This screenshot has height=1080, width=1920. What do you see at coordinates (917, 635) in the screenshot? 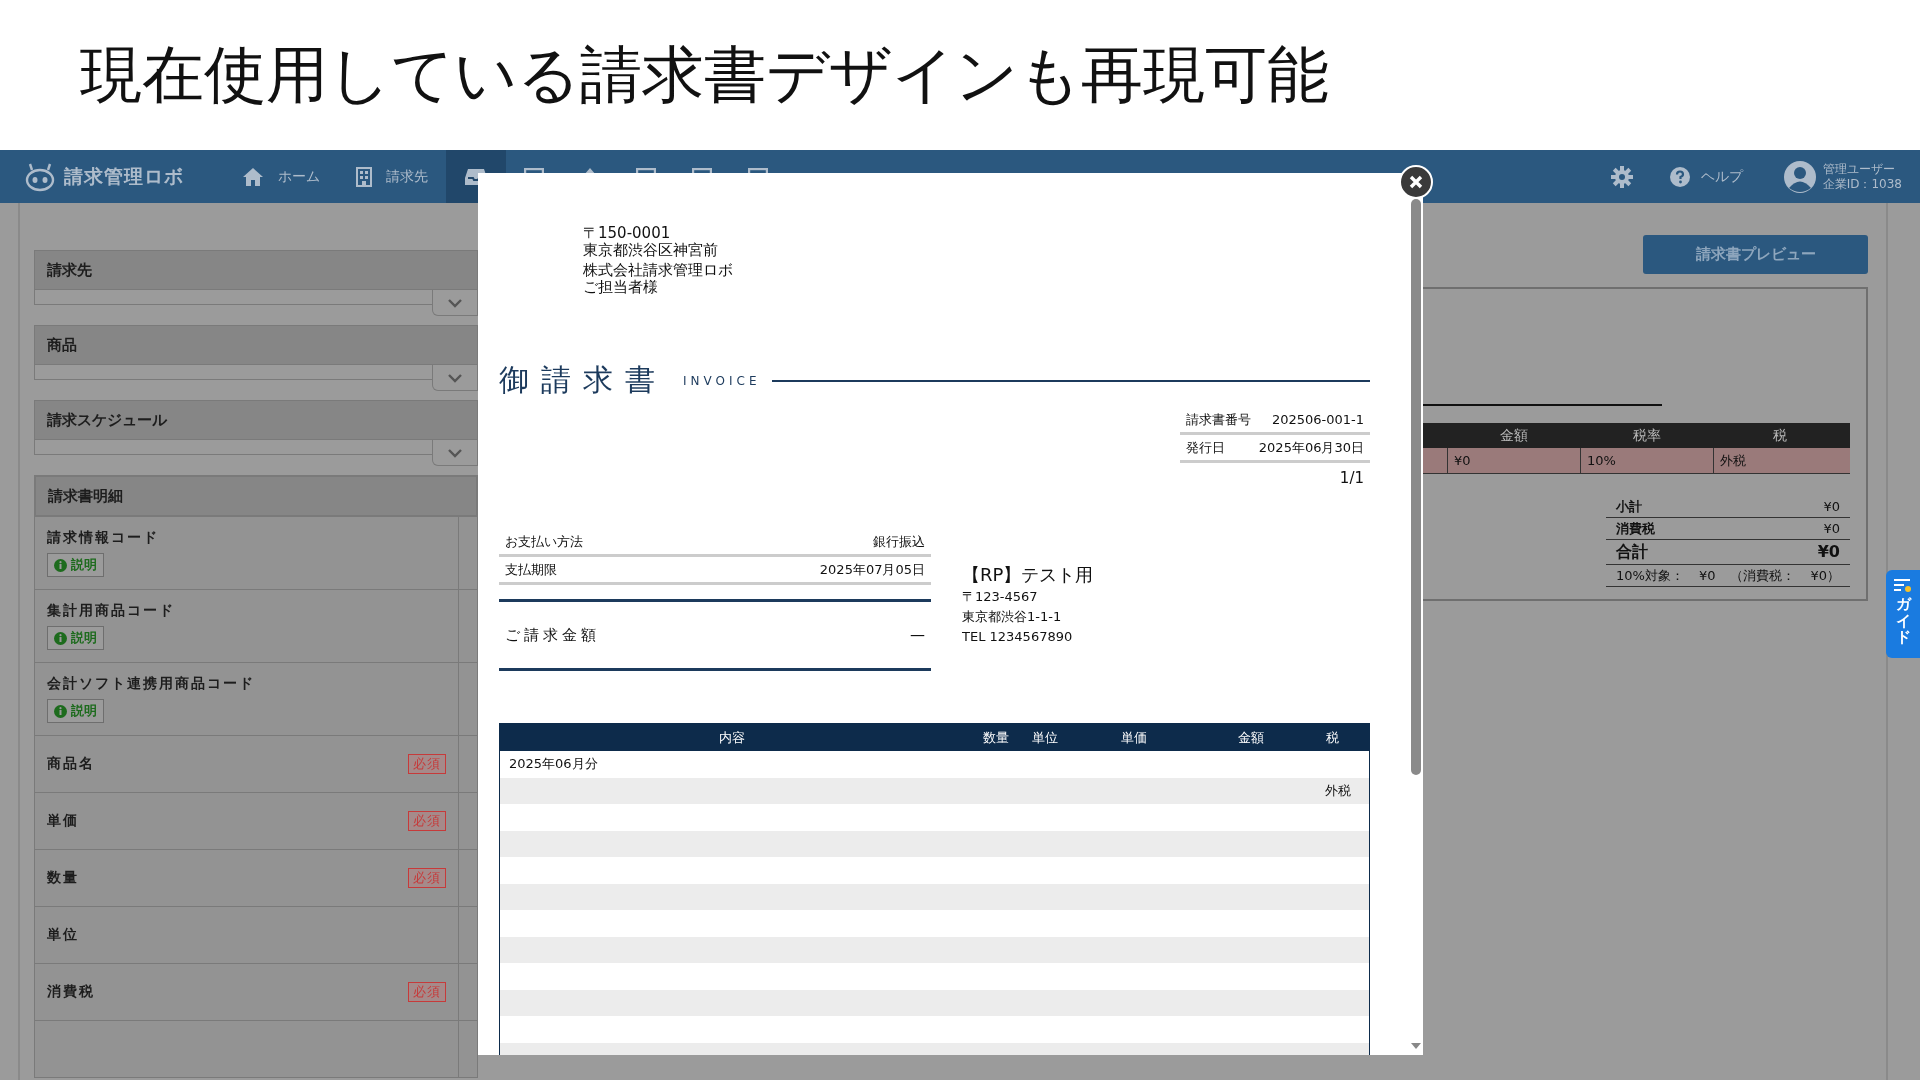
I see `amount-value: —` at bounding box center [917, 635].